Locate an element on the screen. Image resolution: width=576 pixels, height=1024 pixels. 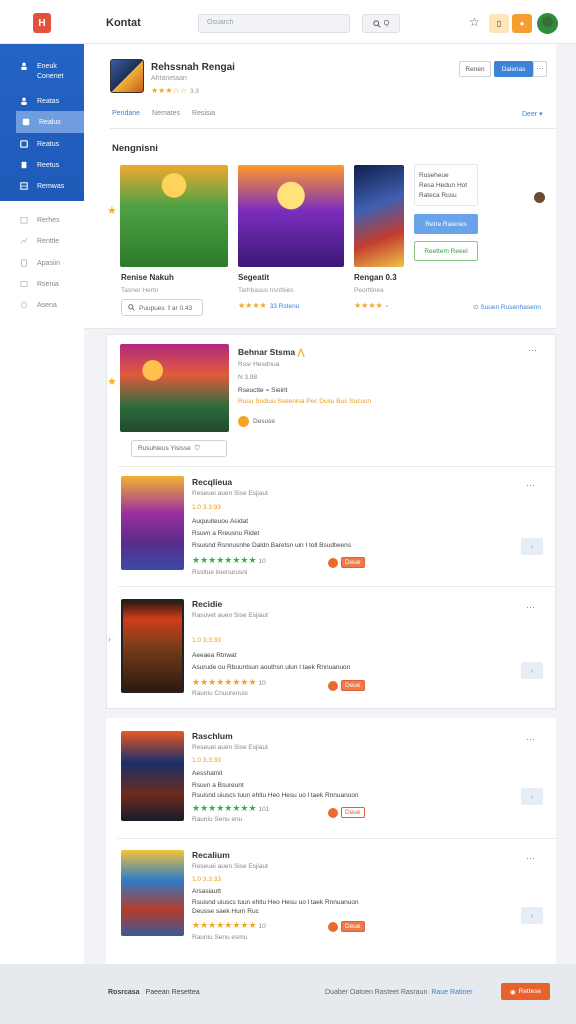
featured-sub-1: Tasner Hertn is located at coordinates (140, 290).